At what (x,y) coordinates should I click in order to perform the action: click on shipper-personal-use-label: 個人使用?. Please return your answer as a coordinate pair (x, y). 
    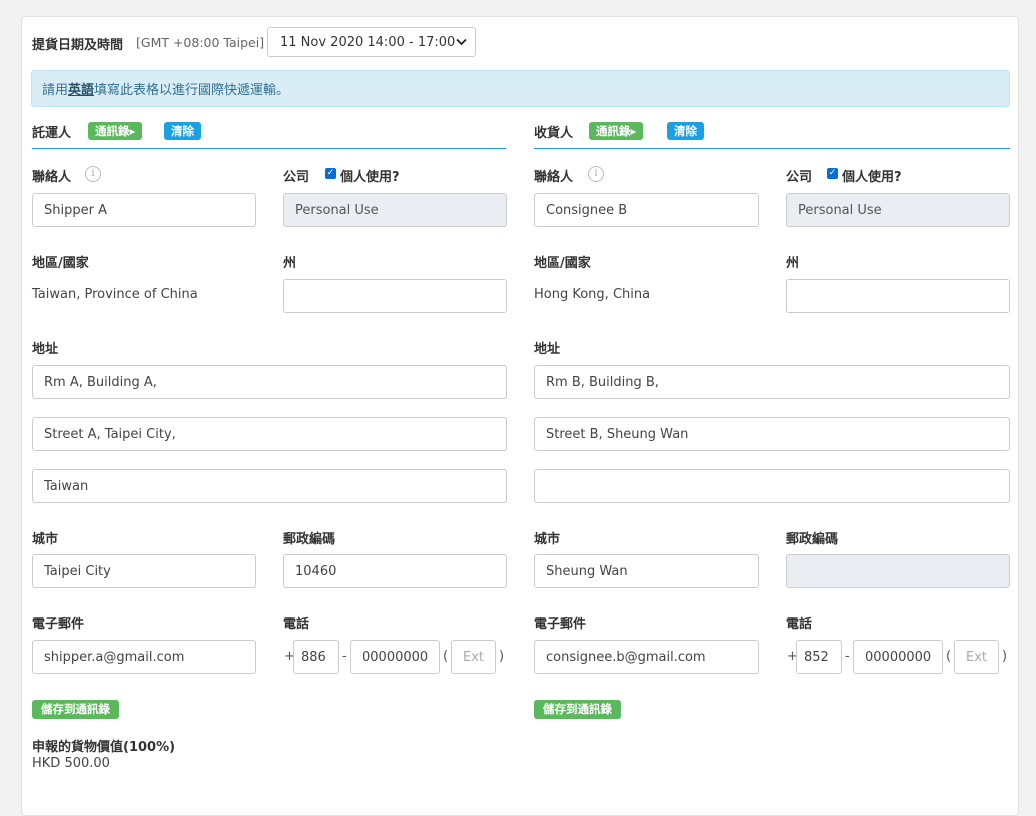
    Looking at the image, I should click on (370, 177).